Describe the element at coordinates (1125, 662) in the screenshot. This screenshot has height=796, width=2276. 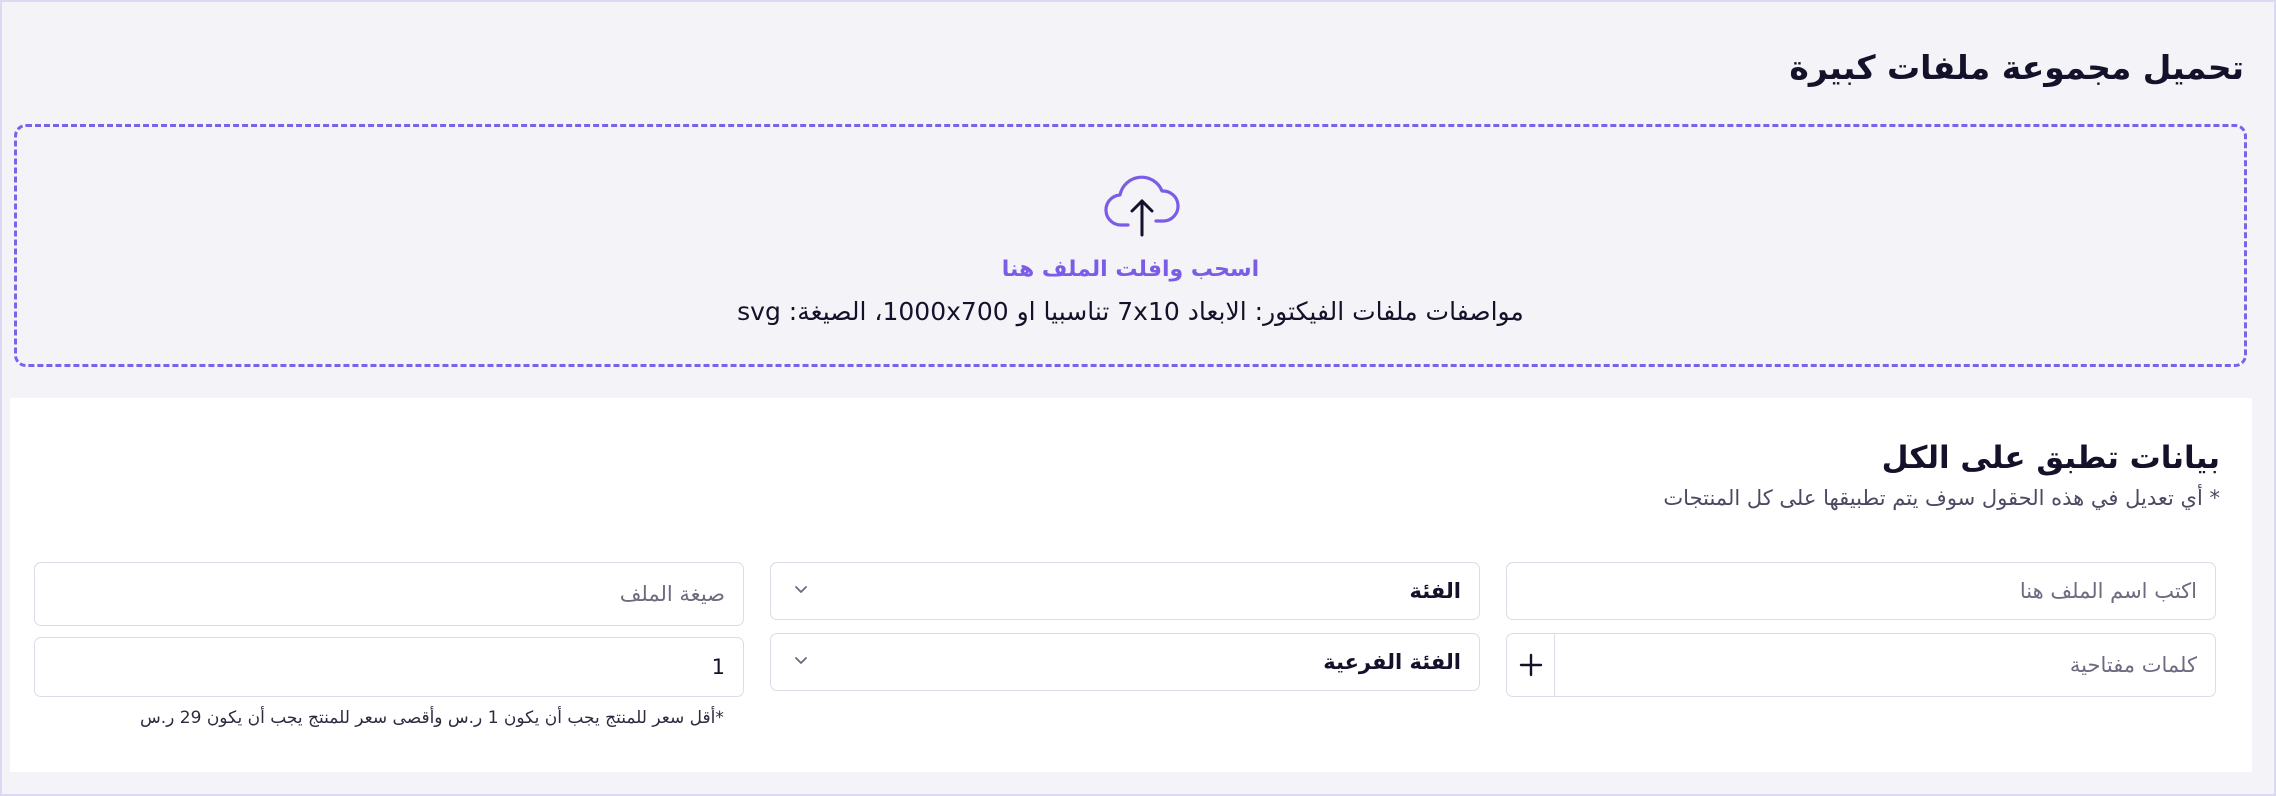
I see `subcategory-select: الفئة الفرعية` at that location.